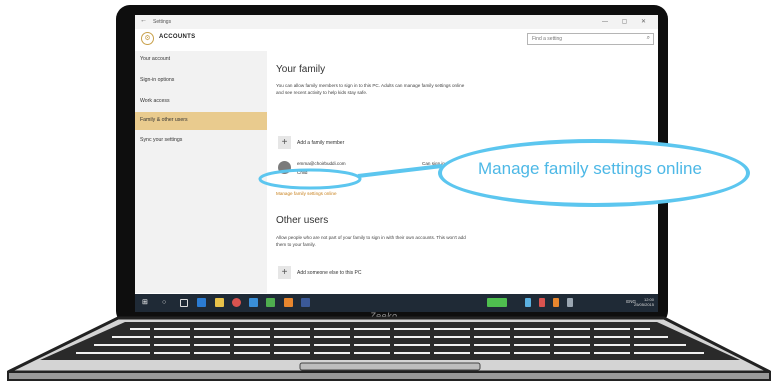 Image resolution: width=781 pixels, height=383 pixels. What do you see at coordinates (350, 177) in the screenshot?
I see `callout-pointer` at bounding box center [350, 177].